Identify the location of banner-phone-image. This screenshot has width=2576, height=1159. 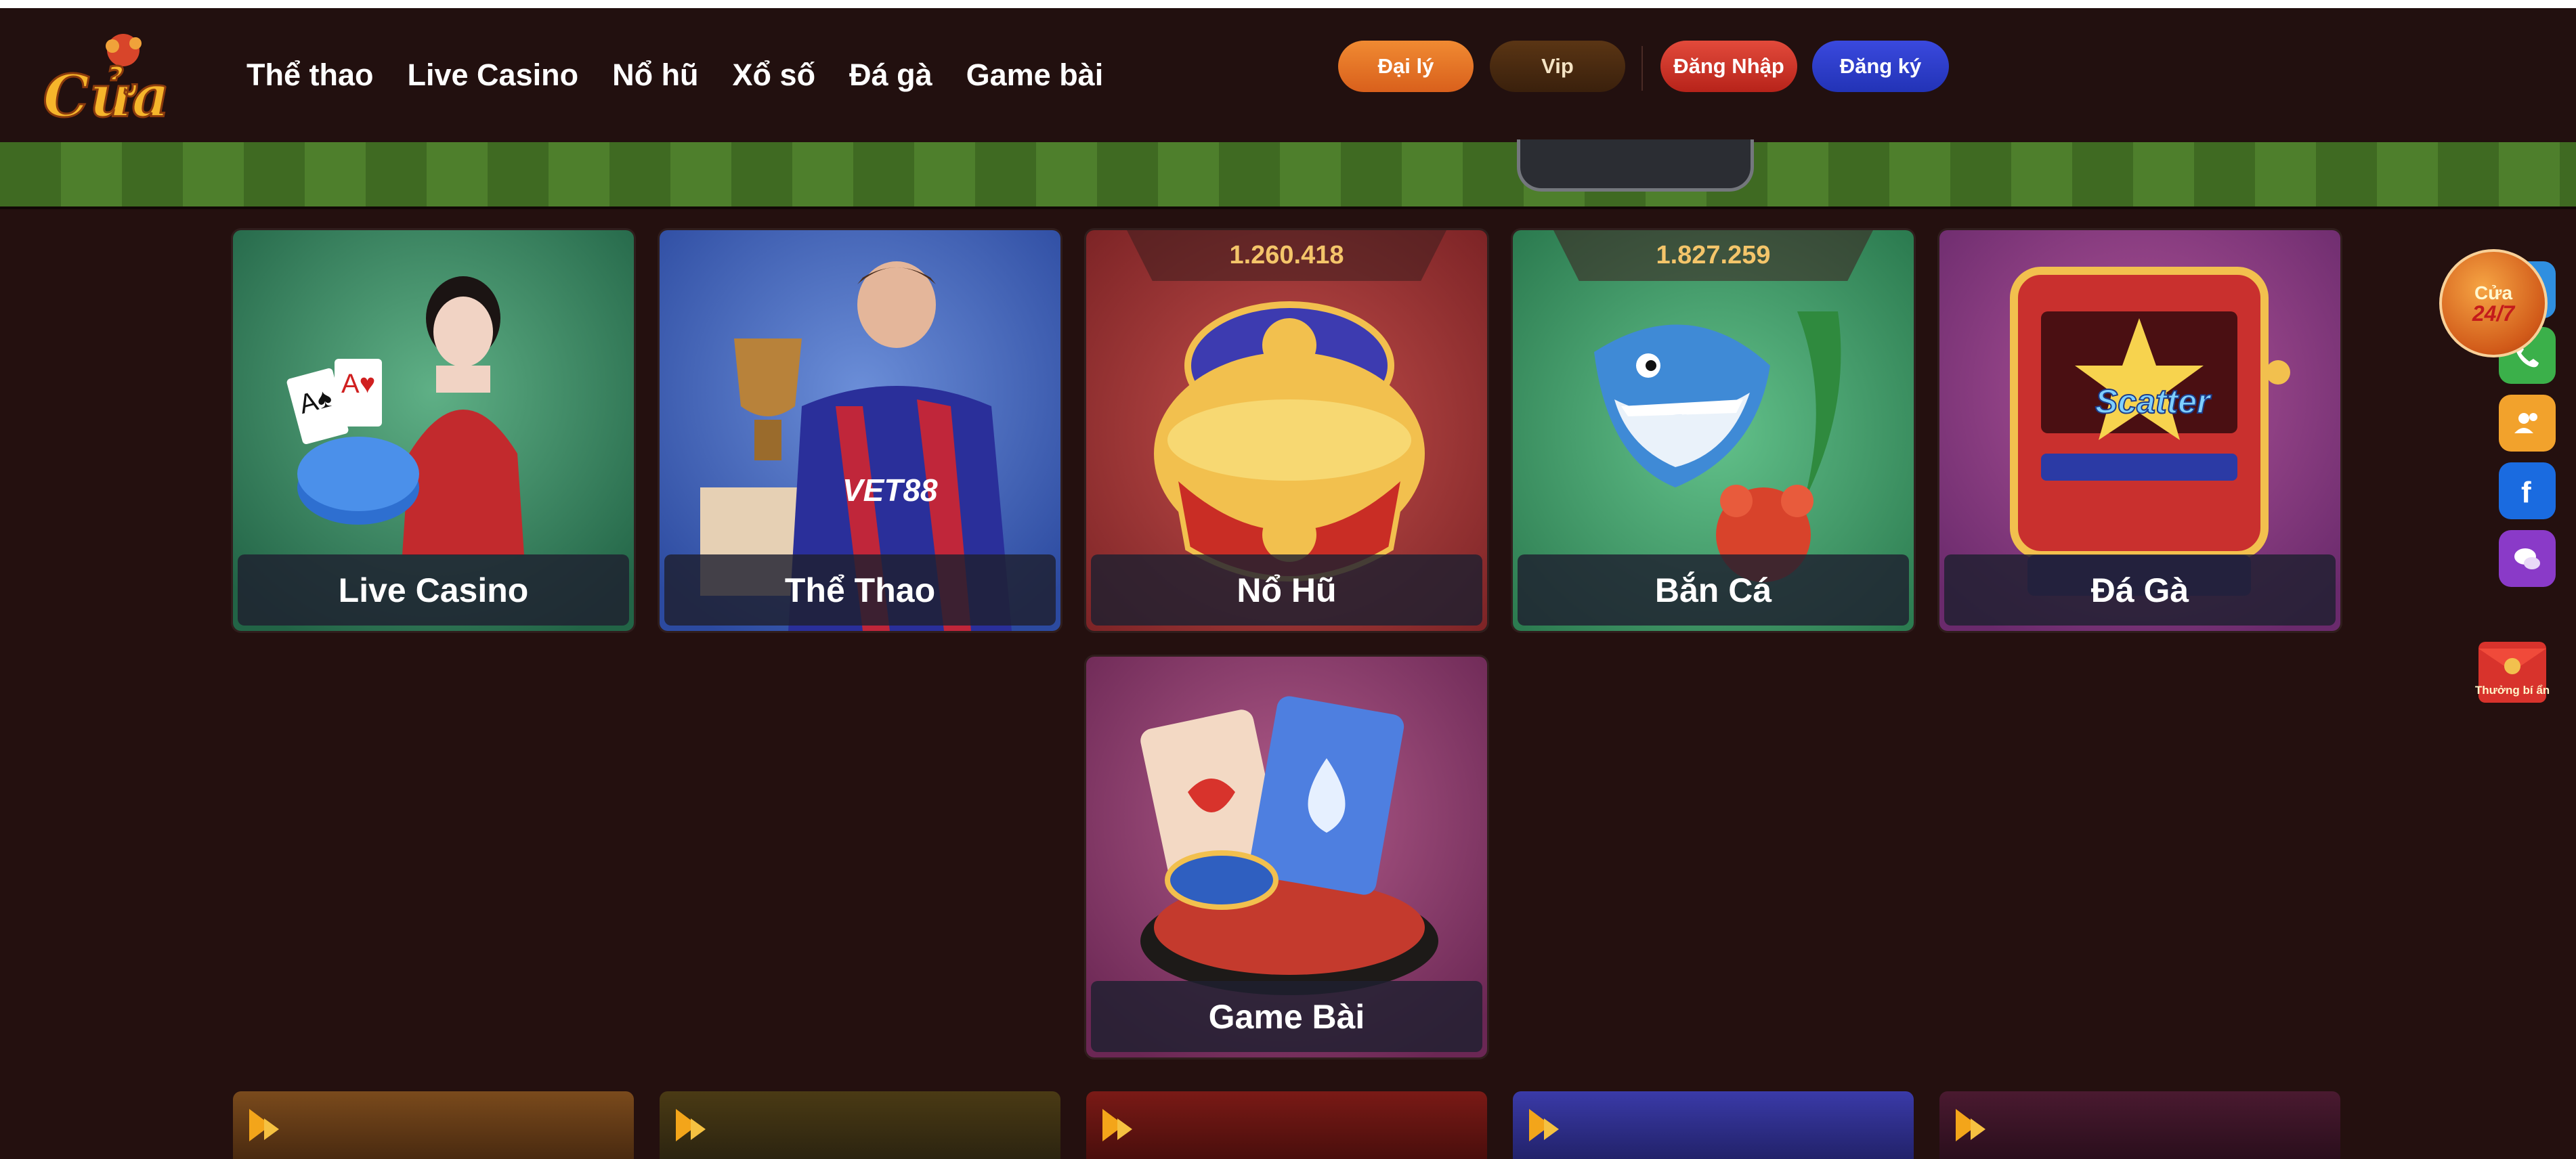
(1635, 165).